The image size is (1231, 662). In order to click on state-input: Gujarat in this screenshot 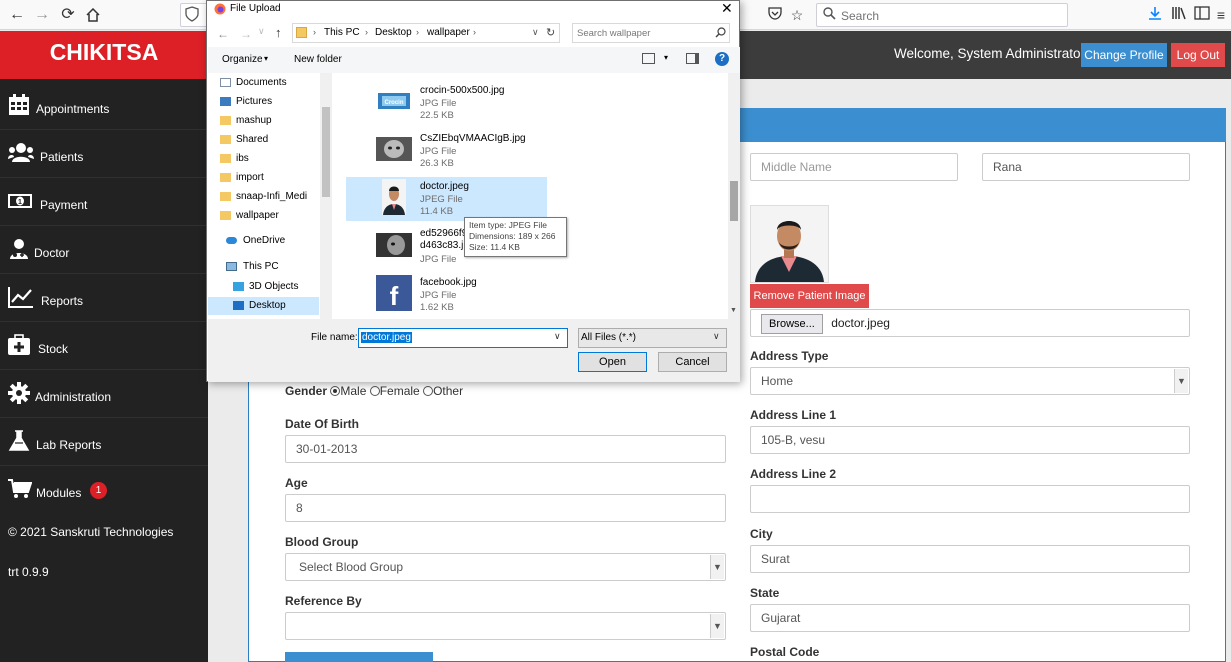, I will do `click(970, 618)`.